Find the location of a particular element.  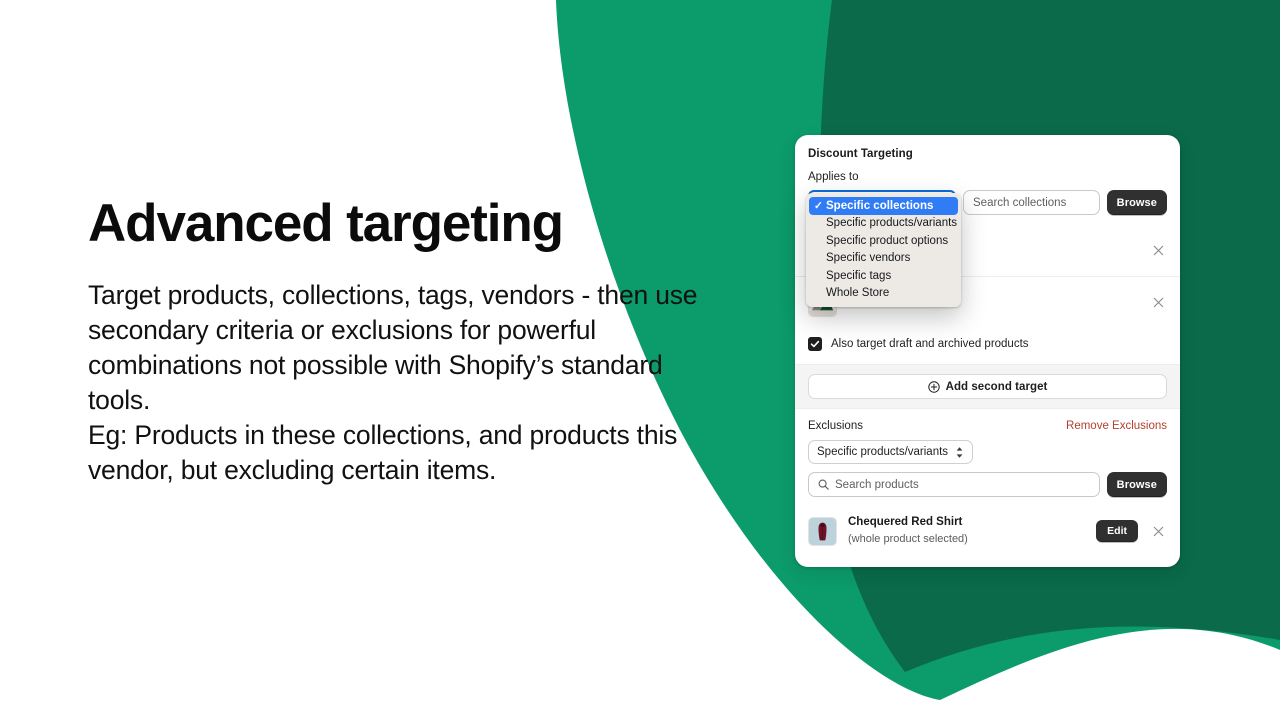

dropdown-option-specific-product-options: Specific product options is located at coordinates (883, 241).